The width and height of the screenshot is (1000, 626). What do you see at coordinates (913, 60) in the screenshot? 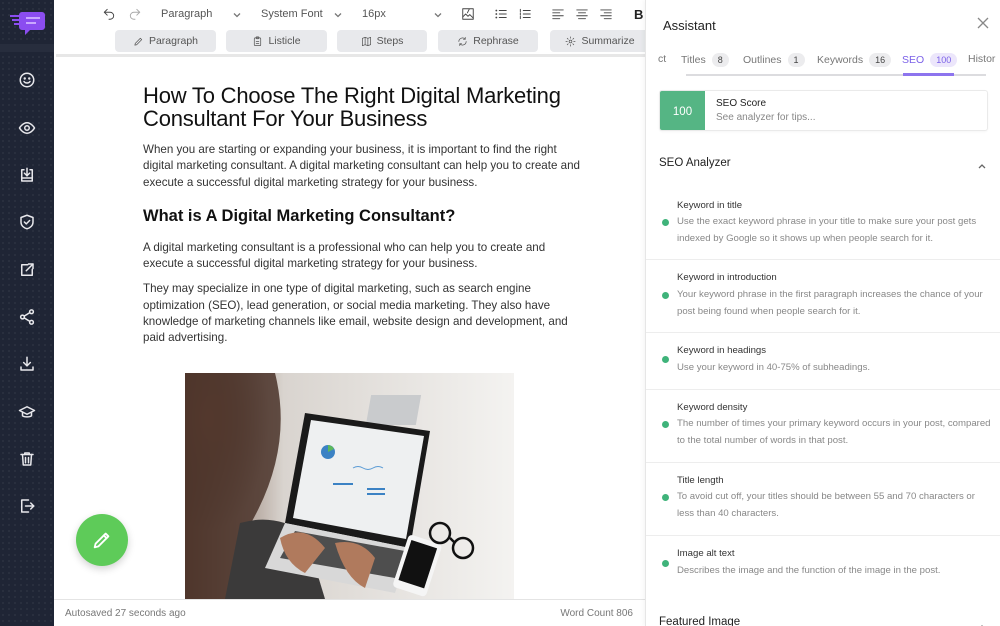
I see `tab-label: SEO` at bounding box center [913, 60].